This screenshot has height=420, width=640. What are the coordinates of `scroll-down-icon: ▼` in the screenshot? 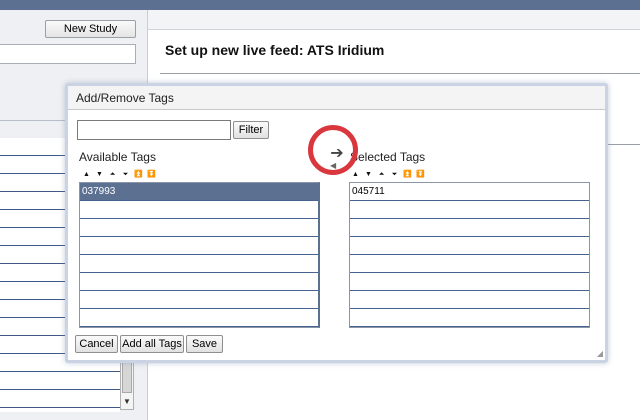 It's located at (127, 402).